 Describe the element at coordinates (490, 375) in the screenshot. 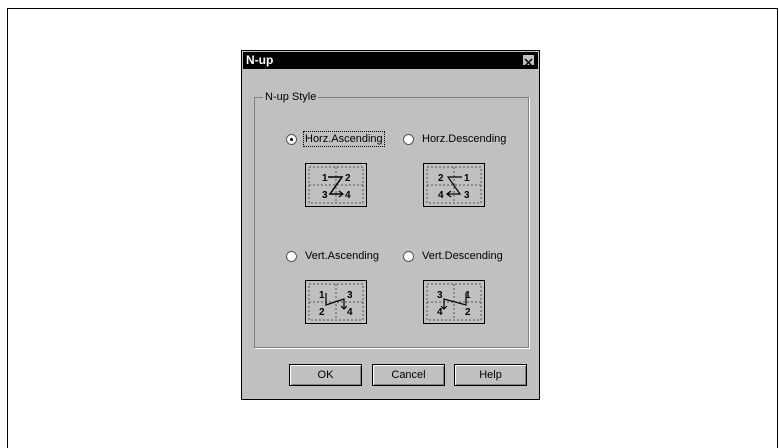

I see `help-button: Help` at that location.